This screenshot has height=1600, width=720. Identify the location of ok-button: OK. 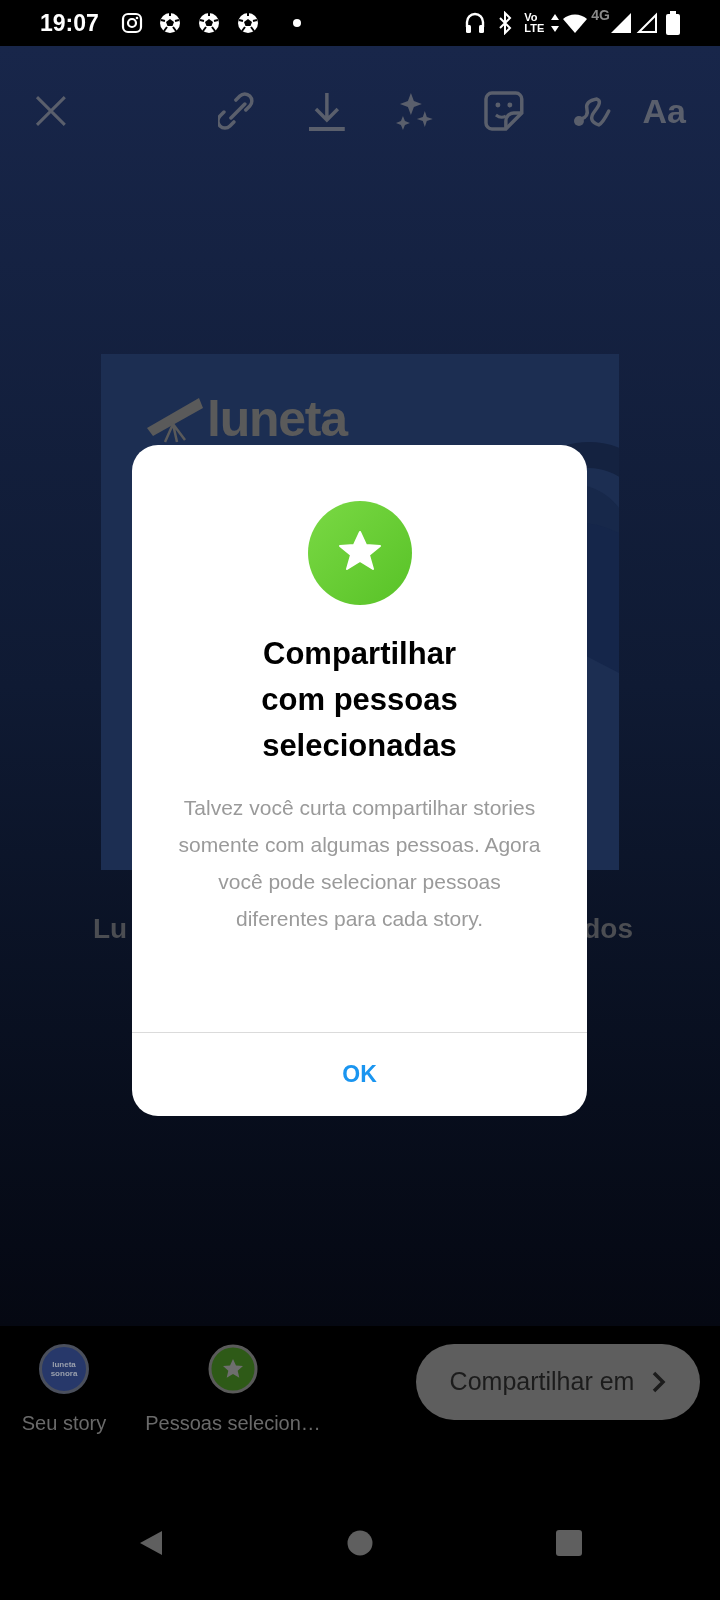
(359, 1074).